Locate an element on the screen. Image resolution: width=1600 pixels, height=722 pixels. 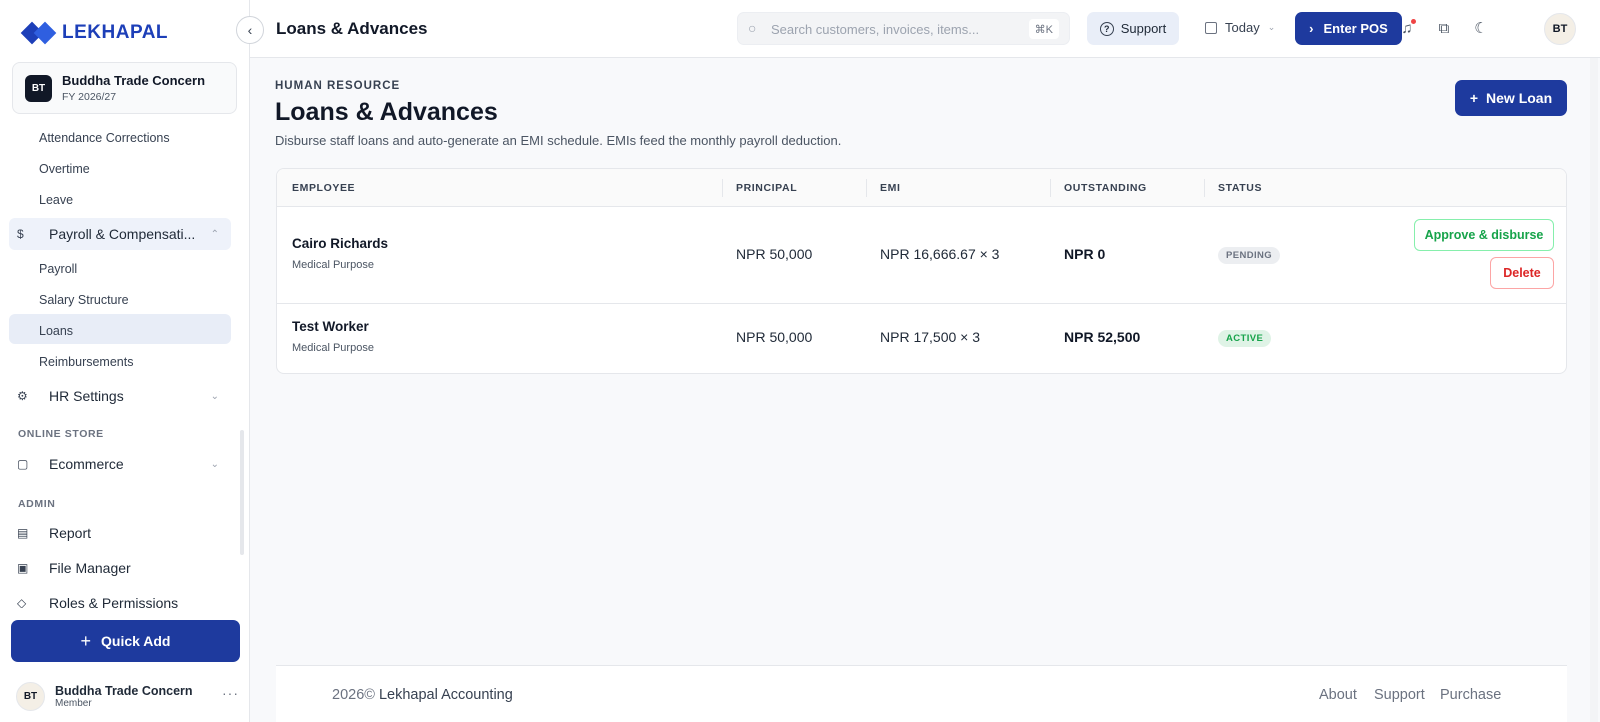
sidebar-item-loans: Loans is located at coordinates (56, 331).